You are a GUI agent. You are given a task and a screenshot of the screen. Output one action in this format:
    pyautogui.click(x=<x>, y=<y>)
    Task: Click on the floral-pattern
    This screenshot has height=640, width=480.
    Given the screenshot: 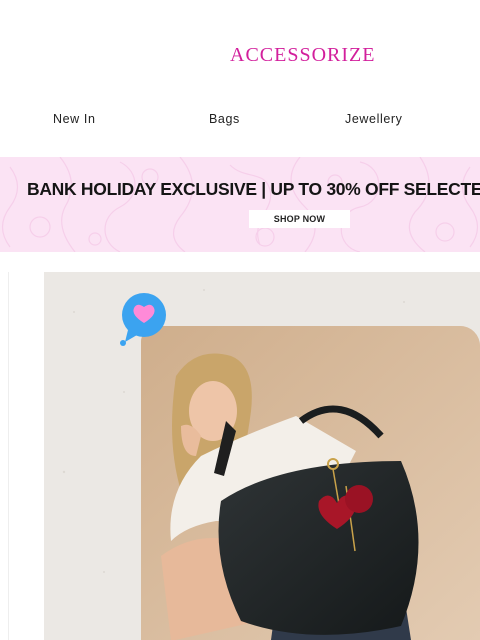 What is the action you would take?
    pyautogui.click(x=240, y=204)
    